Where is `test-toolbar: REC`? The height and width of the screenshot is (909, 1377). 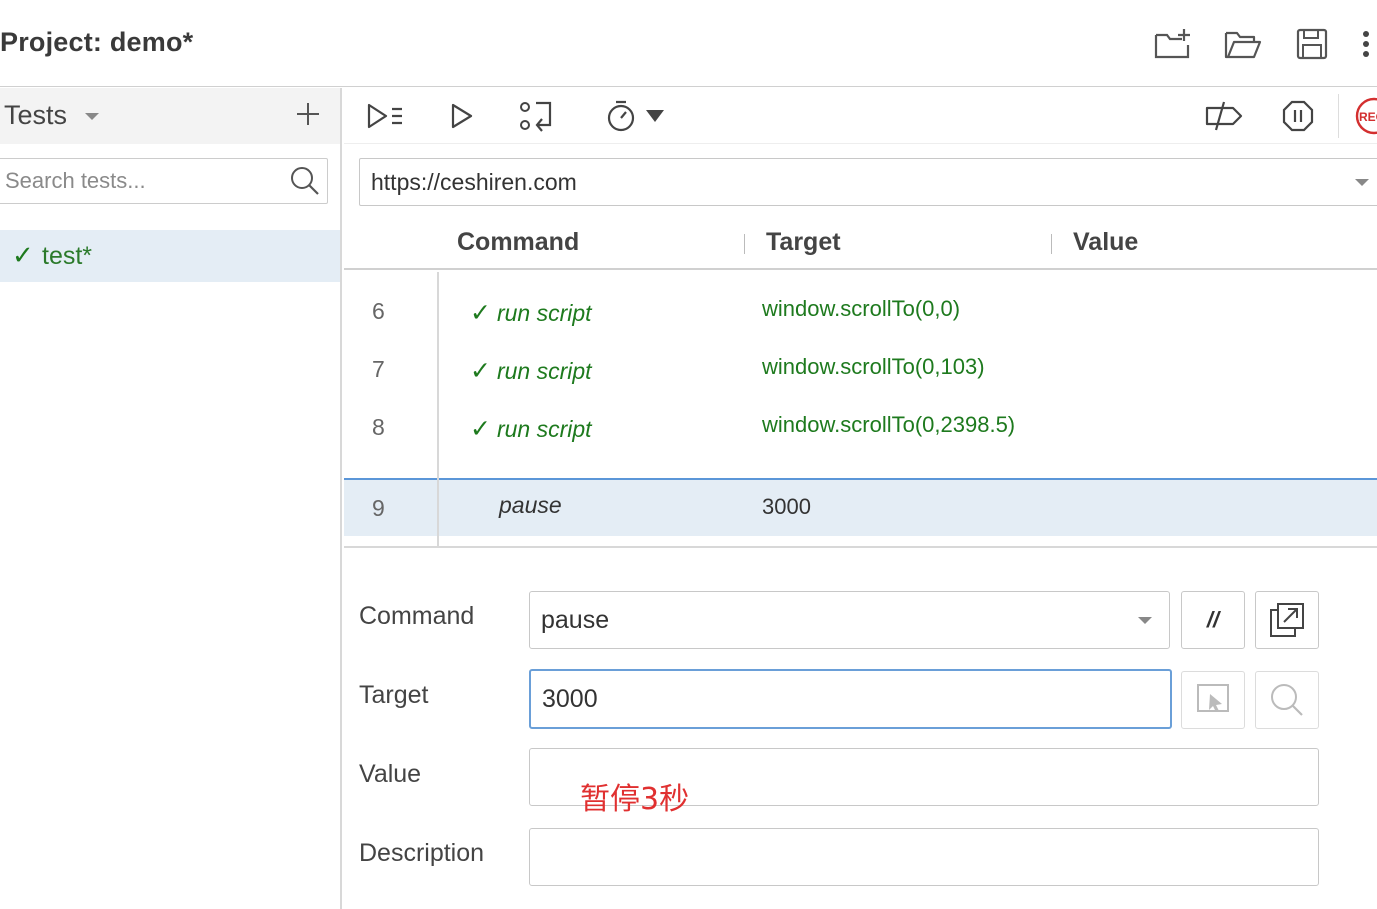
test-toolbar: REC is located at coordinates (860, 116).